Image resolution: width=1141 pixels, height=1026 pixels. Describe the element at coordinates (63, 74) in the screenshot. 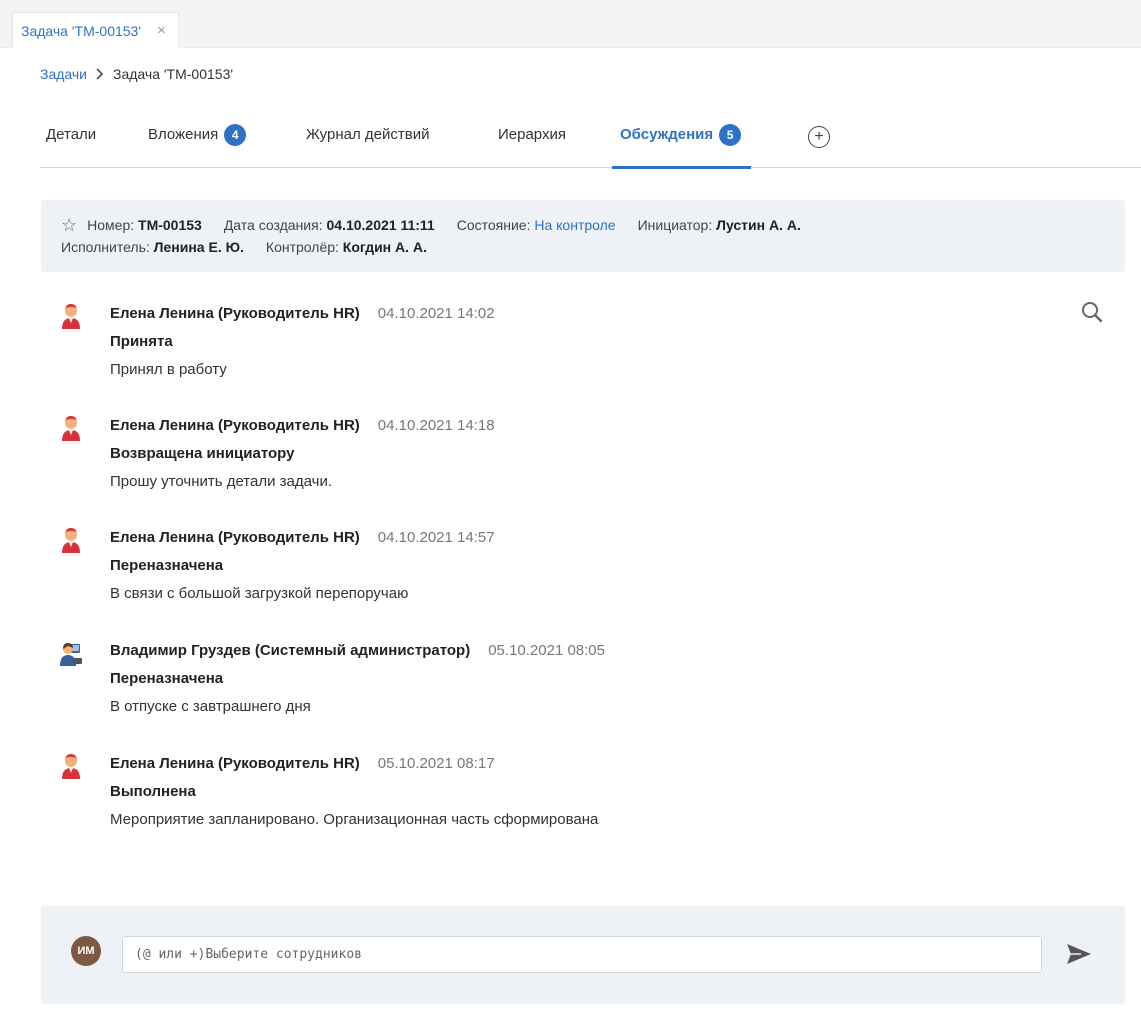

I see `breadcrumb-link-tasks: Задачи` at that location.